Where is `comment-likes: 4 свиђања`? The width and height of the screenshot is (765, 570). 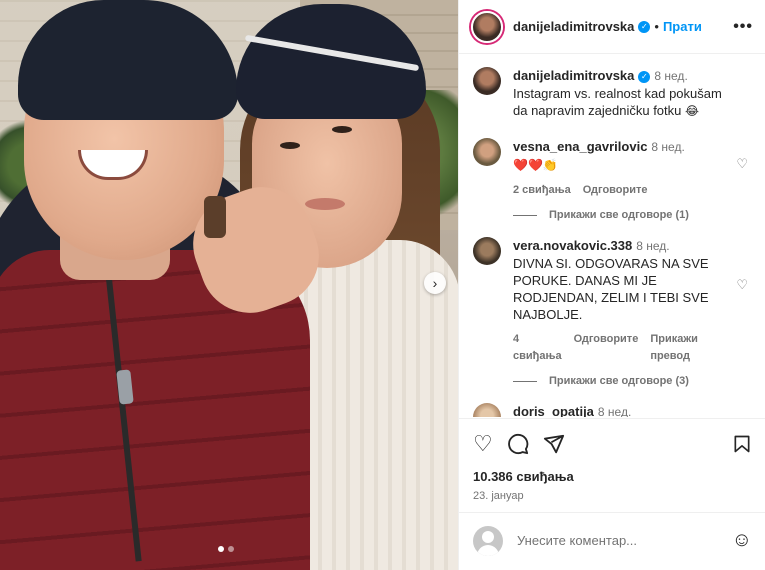 comment-likes: 4 свиђања is located at coordinates (537, 348).